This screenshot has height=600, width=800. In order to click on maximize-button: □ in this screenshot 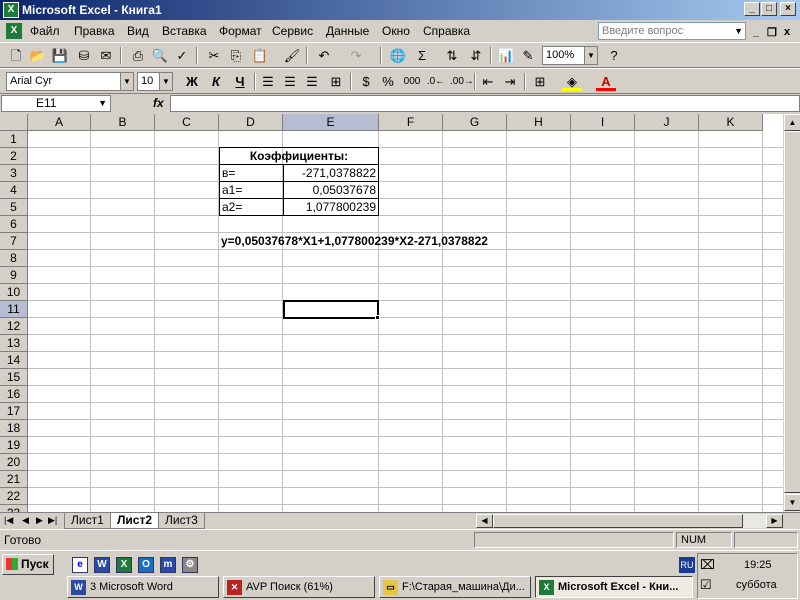, I will do `click(769, 9)`.